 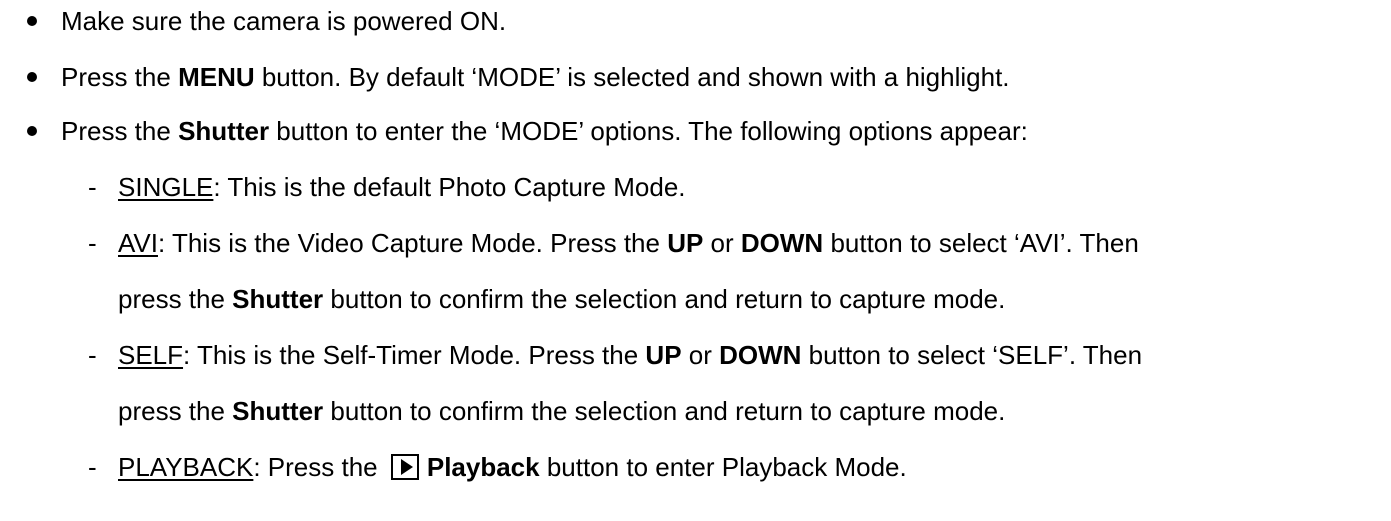 I want to click on option-term: SINGLE, so click(x=166, y=187).